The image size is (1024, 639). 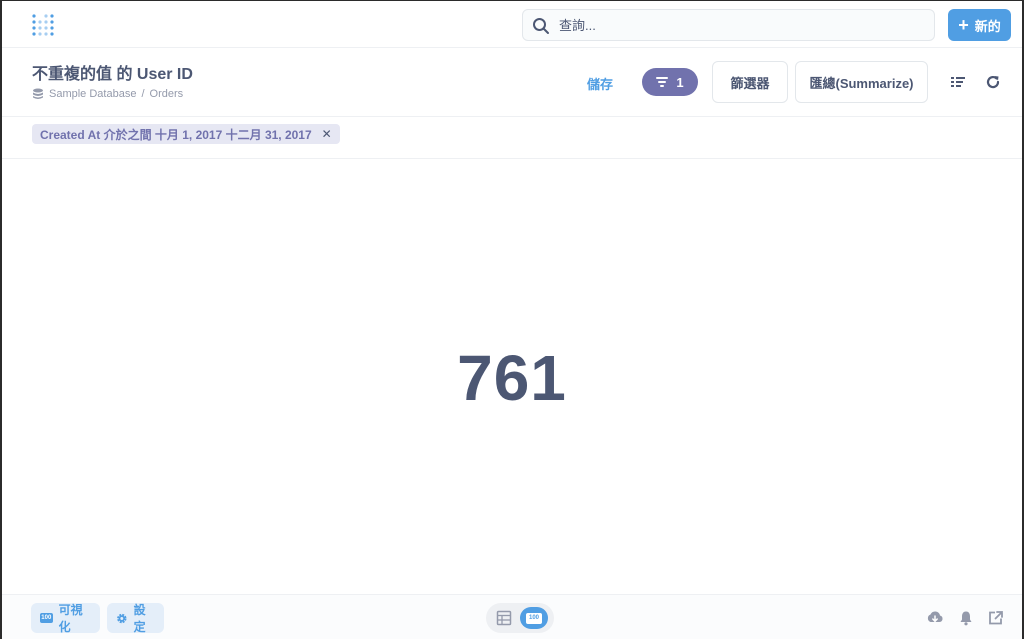 I want to click on breadcrumb: Sample Database / Orders, so click(x=107, y=94).